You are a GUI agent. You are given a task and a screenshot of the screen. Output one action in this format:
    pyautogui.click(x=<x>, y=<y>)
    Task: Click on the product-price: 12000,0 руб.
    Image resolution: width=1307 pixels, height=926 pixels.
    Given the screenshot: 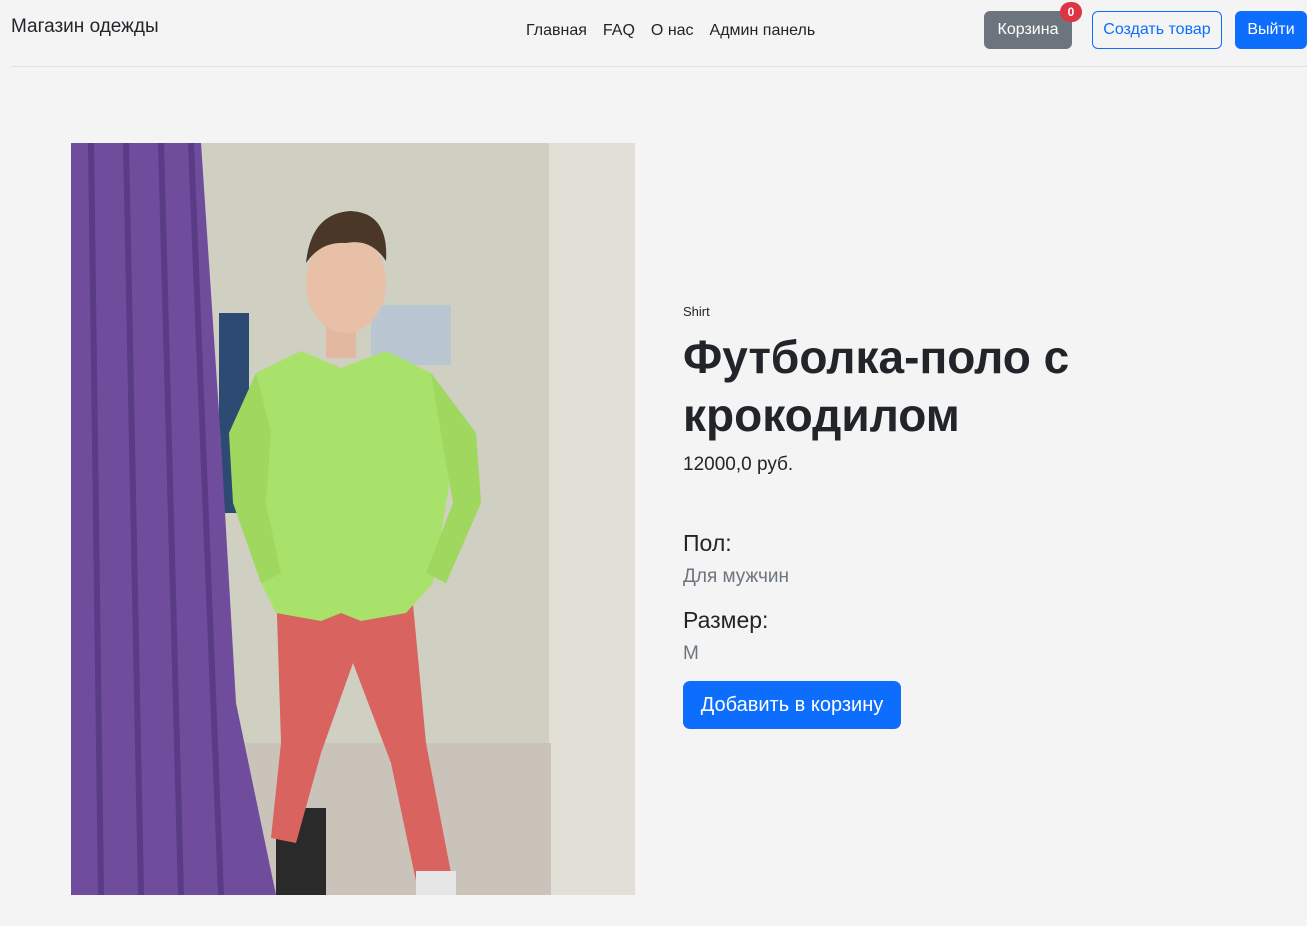 What is the action you would take?
    pyautogui.click(x=738, y=464)
    